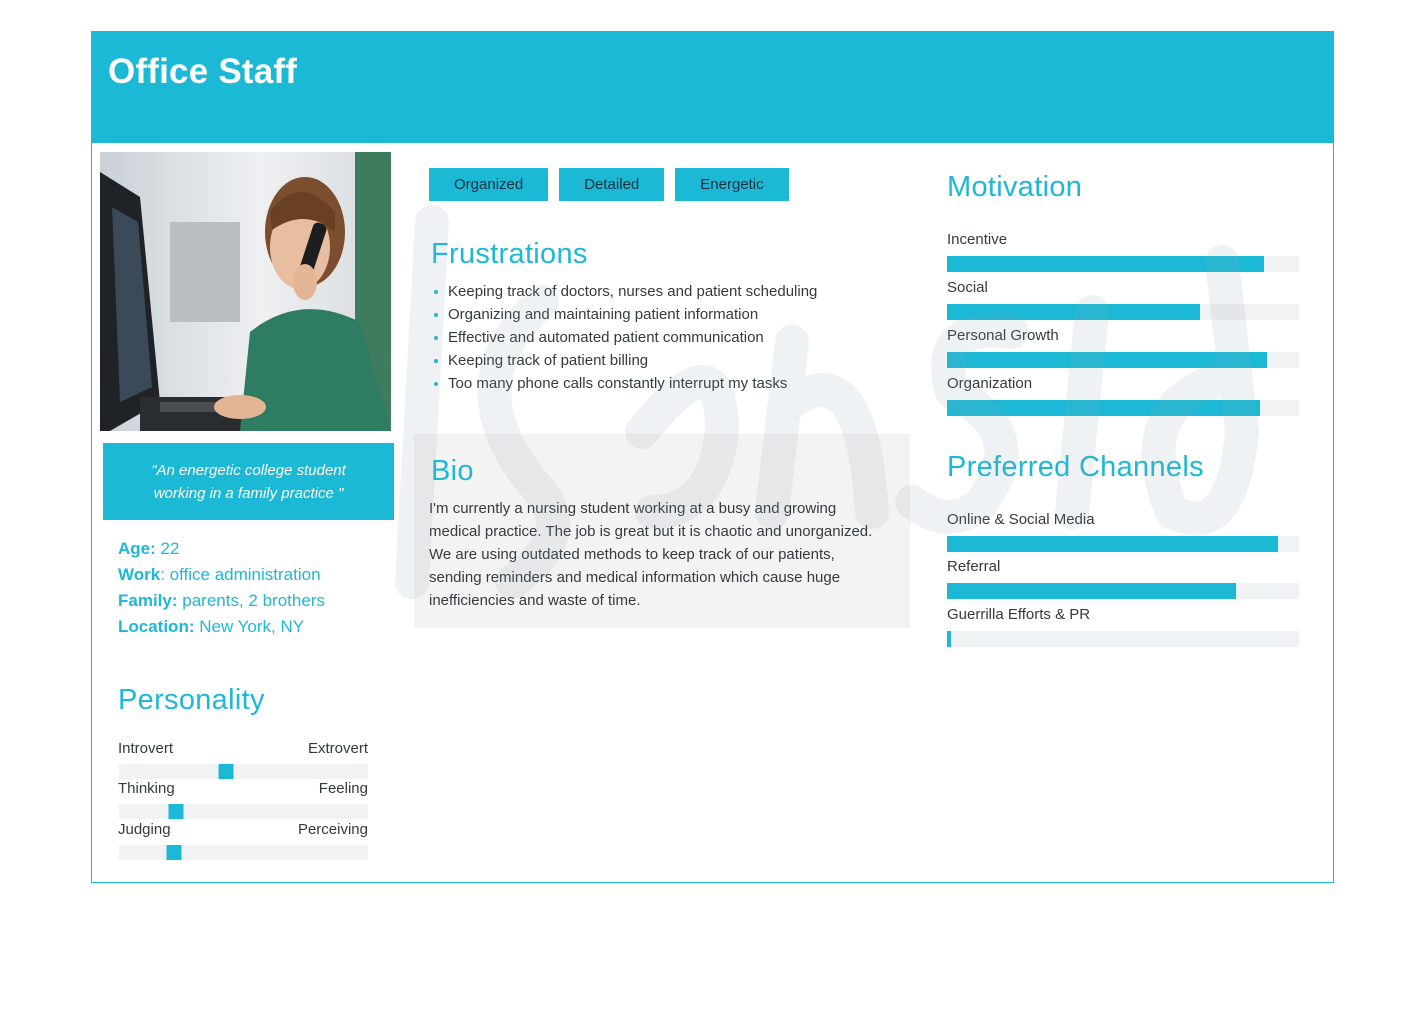 This screenshot has height=1023, width=1427. Describe the element at coordinates (191, 700) in the screenshot. I see `personality-heading: Personality` at that location.